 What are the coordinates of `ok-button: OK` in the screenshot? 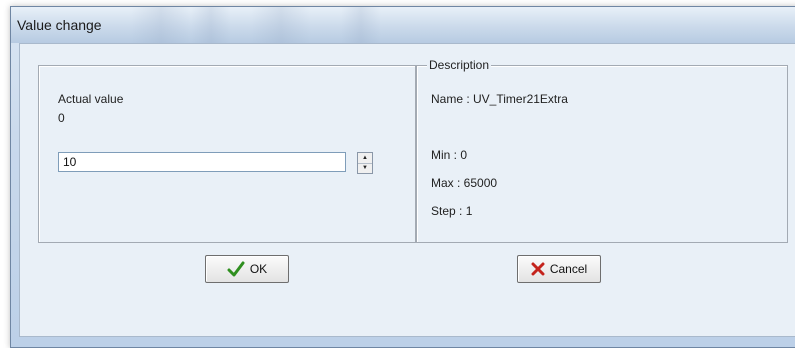 It's located at (247, 269).